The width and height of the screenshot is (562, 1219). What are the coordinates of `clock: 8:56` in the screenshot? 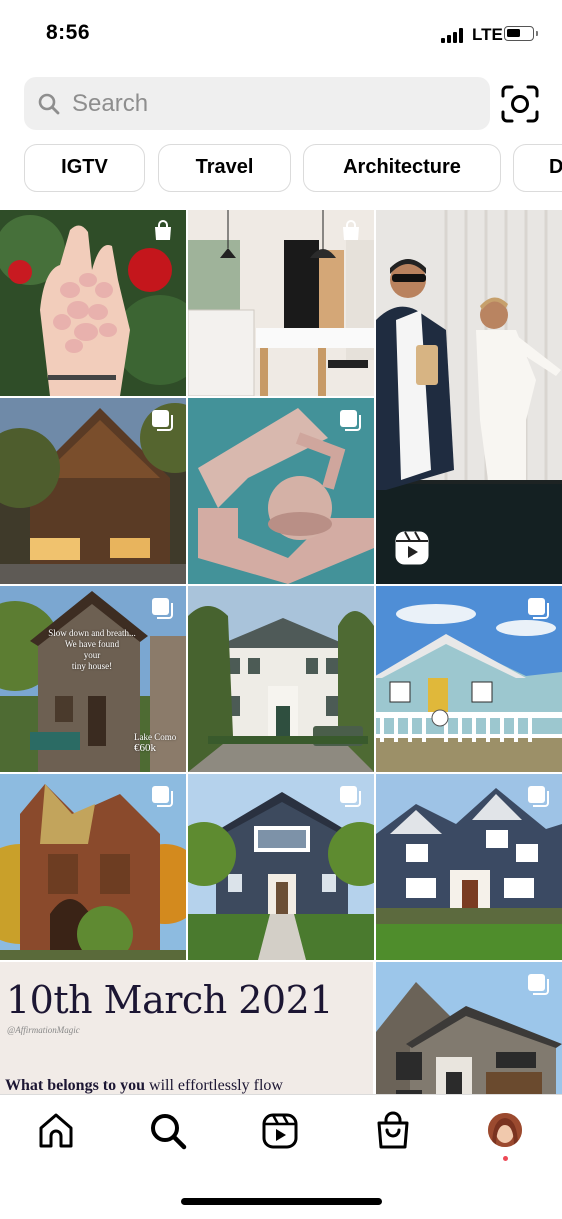 It's located at (68, 32).